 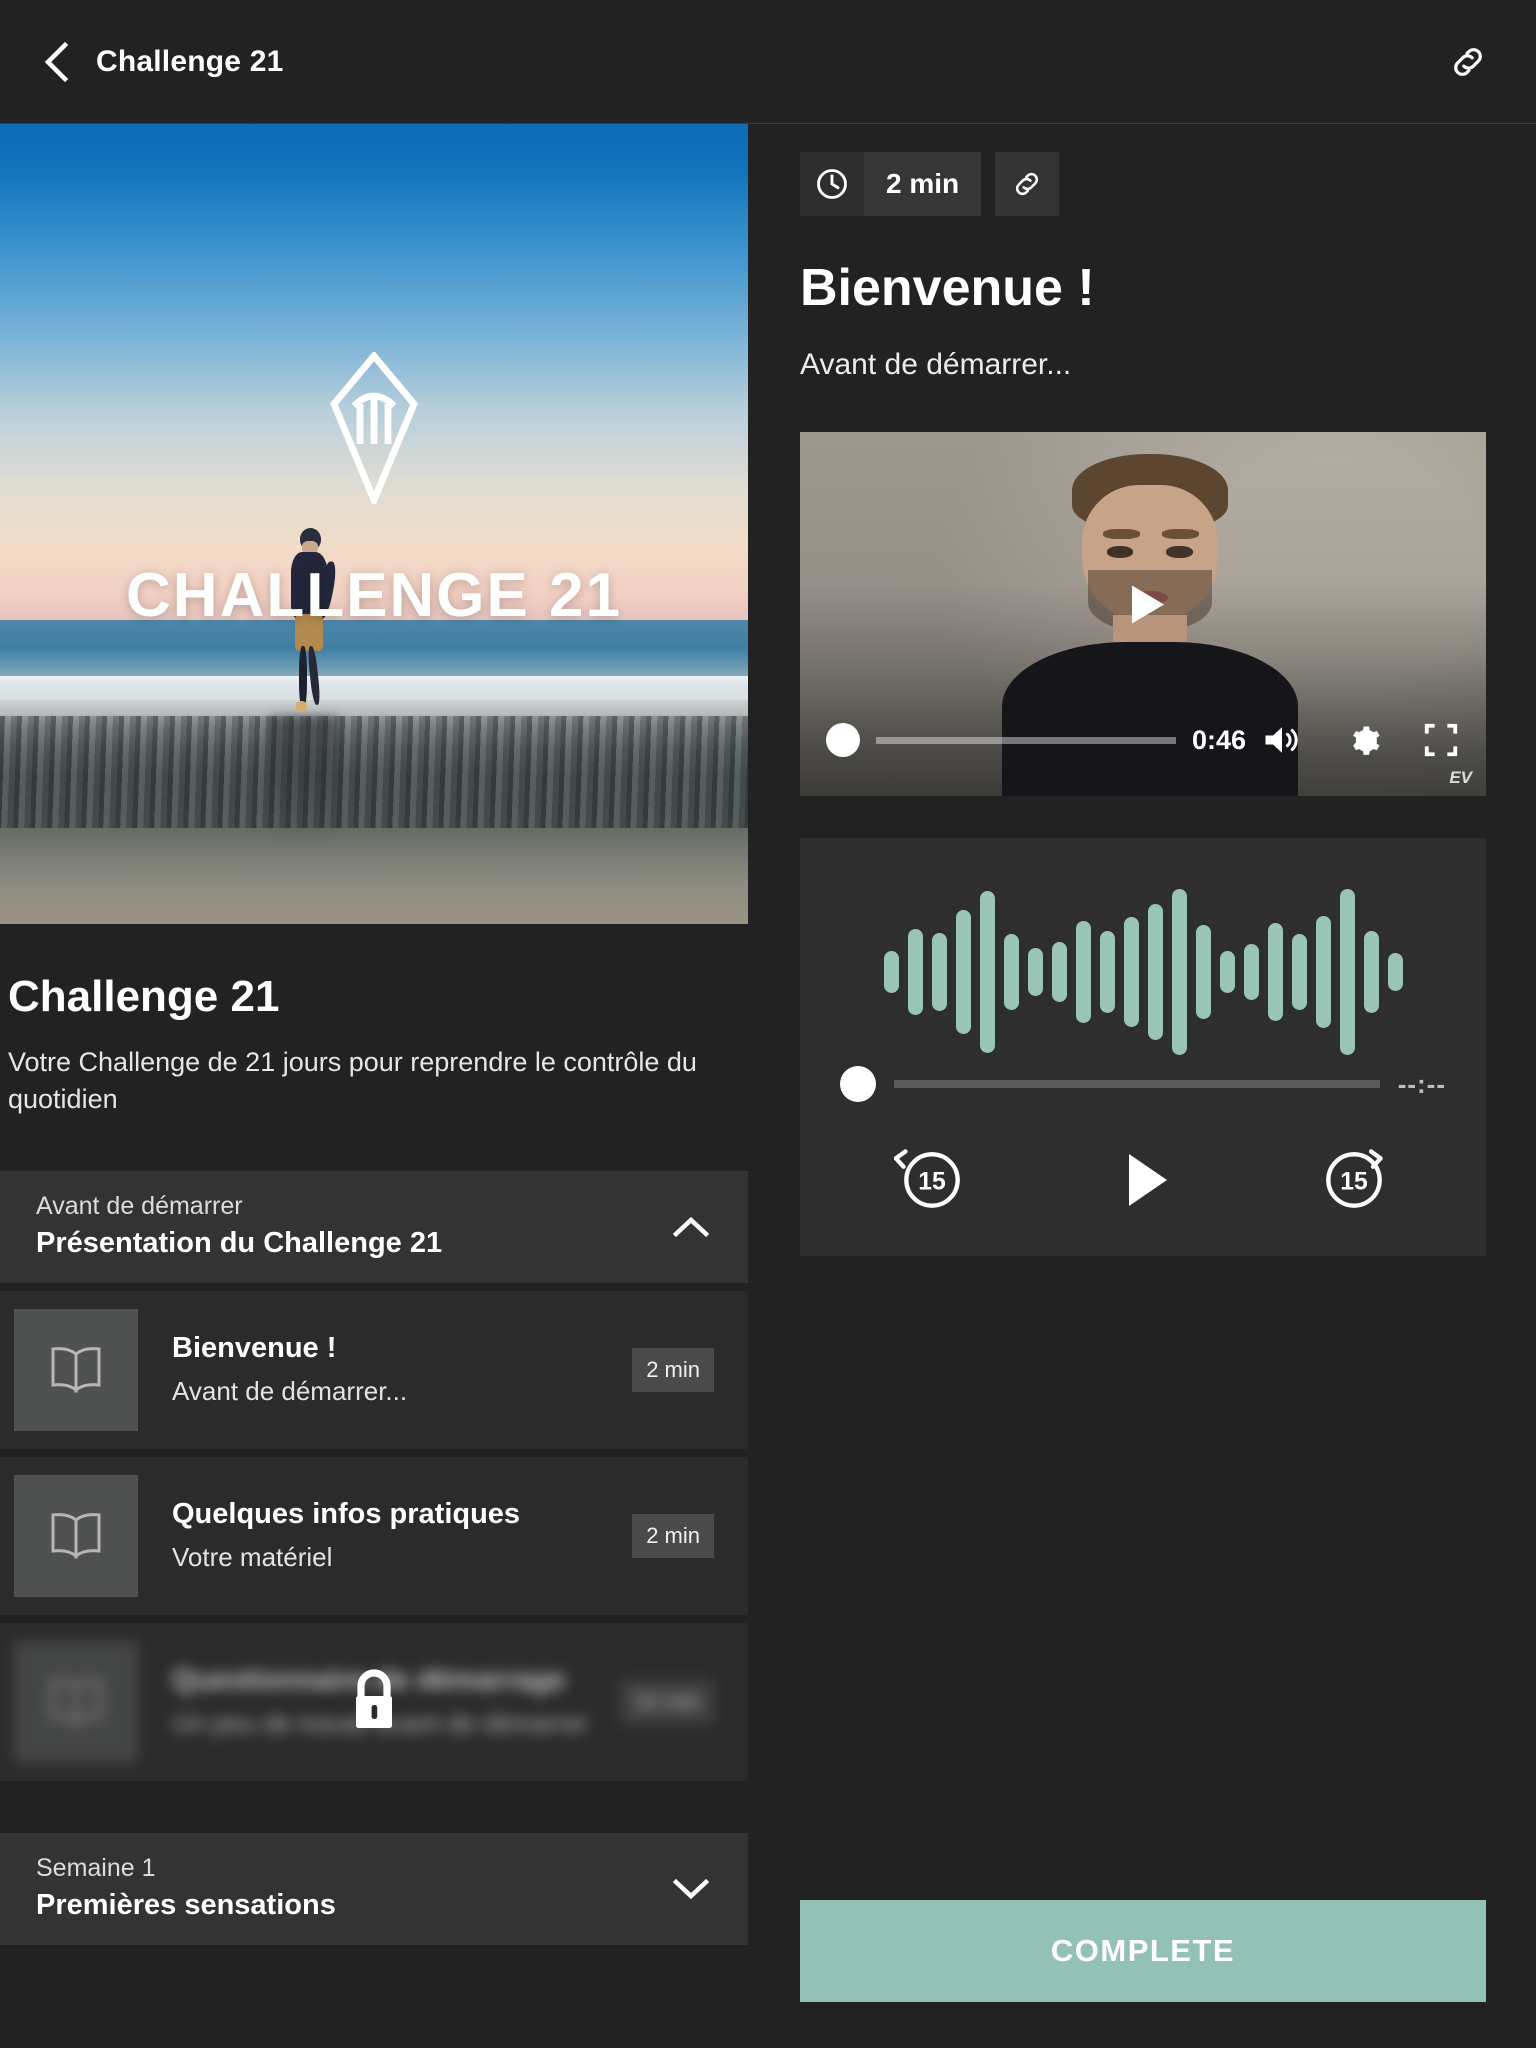 I want to click on video-play-button, so click(x=1143, y=606).